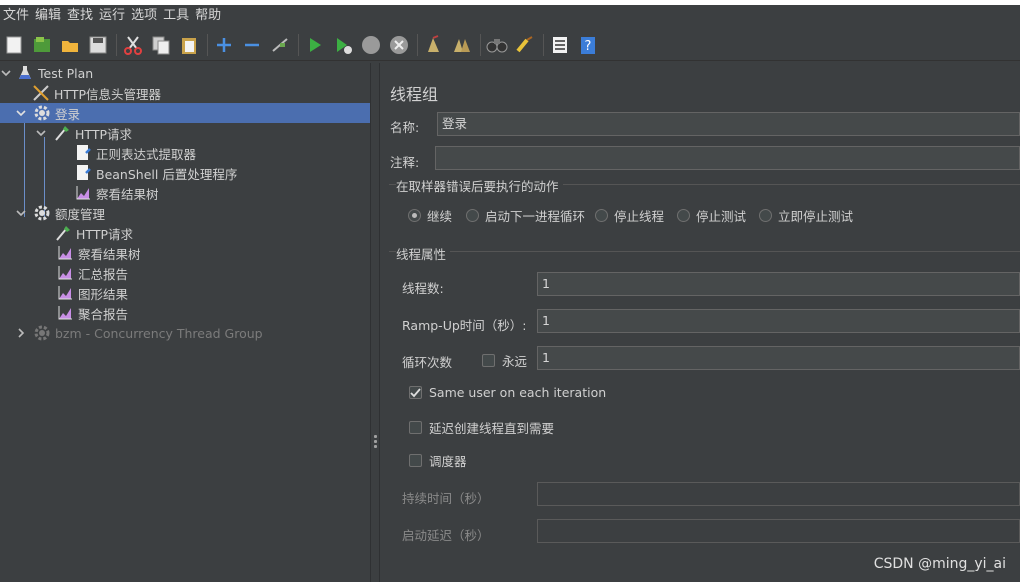  What do you see at coordinates (146, 154) in the screenshot?
I see `tree-item-label: 正则表达式提取器` at bounding box center [146, 154].